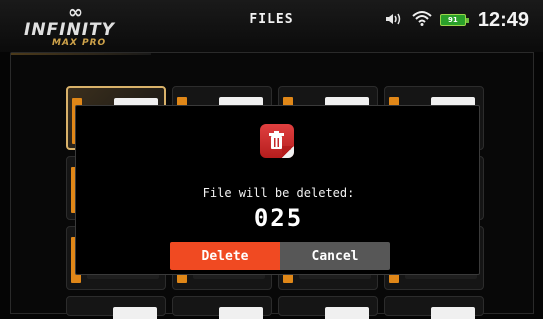 The height and width of the screenshot is (319, 543). I want to click on dialog-message: File will be deleted:, so click(278, 193).